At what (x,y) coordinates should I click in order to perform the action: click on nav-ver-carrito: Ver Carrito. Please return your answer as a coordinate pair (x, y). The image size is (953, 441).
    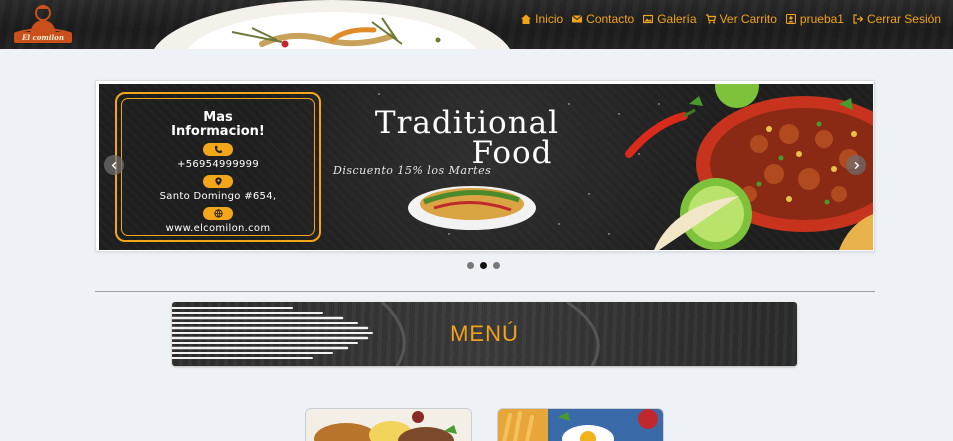
    Looking at the image, I should click on (741, 18).